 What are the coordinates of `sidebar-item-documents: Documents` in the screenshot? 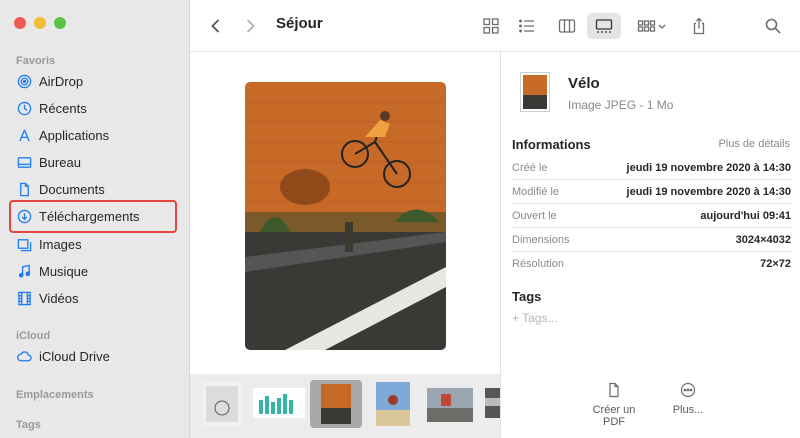 It's located at (96, 189).